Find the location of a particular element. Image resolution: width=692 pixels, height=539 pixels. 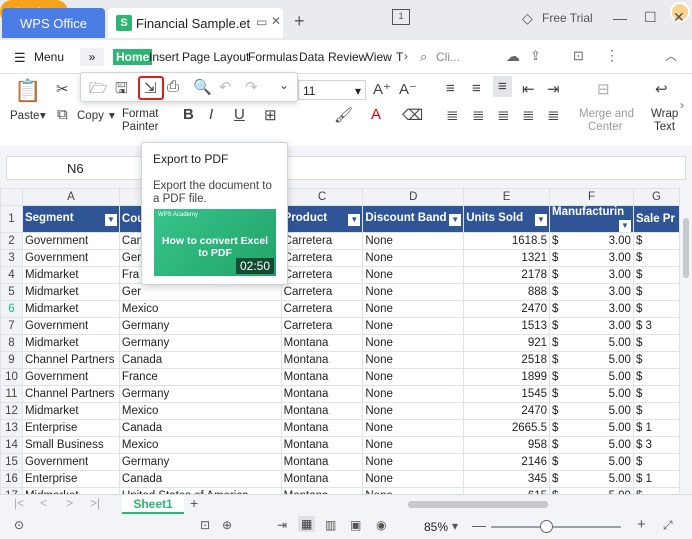

indent-icon: ⇥ is located at coordinates (553, 89).